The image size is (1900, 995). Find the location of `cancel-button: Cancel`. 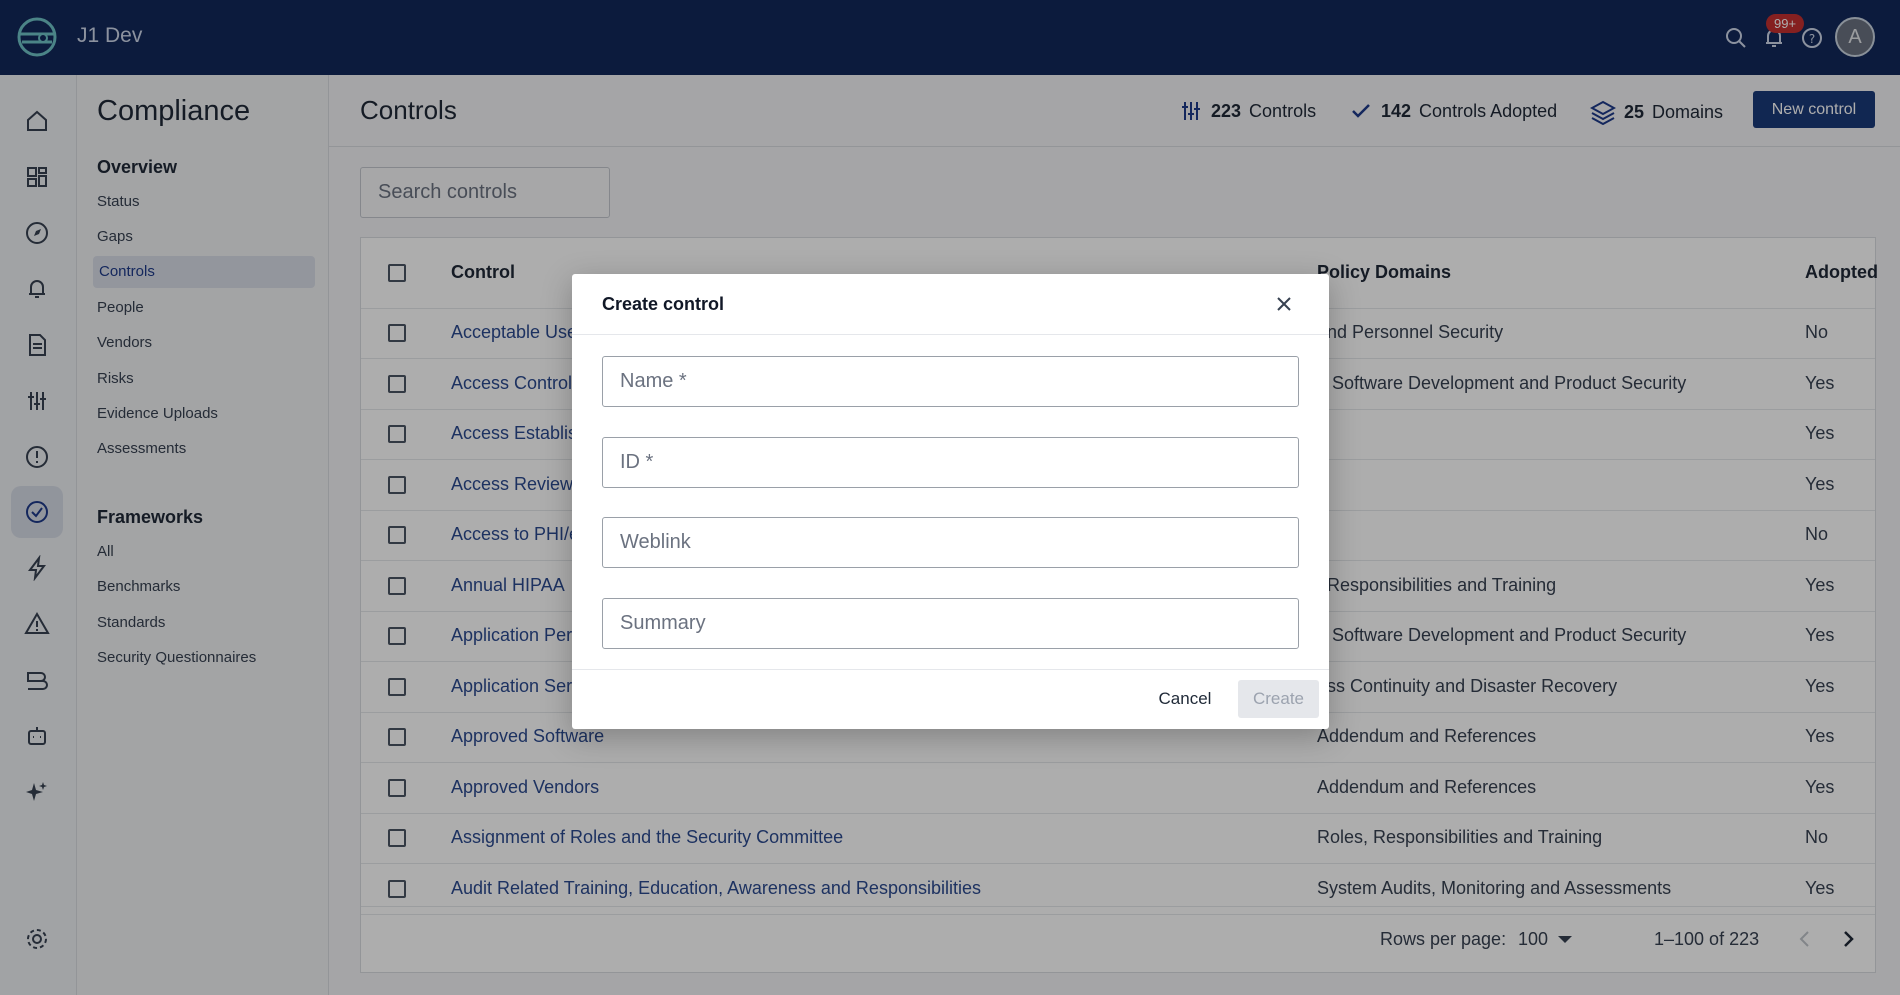

cancel-button: Cancel is located at coordinates (1185, 699).